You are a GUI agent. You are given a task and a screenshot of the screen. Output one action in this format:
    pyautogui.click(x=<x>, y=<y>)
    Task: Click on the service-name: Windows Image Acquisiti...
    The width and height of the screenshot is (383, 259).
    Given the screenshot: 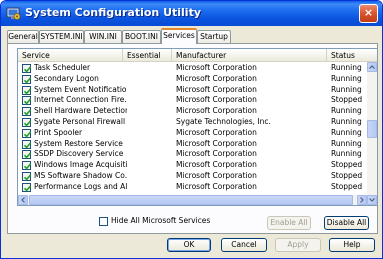 What is the action you would take?
    pyautogui.click(x=80, y=165)
    